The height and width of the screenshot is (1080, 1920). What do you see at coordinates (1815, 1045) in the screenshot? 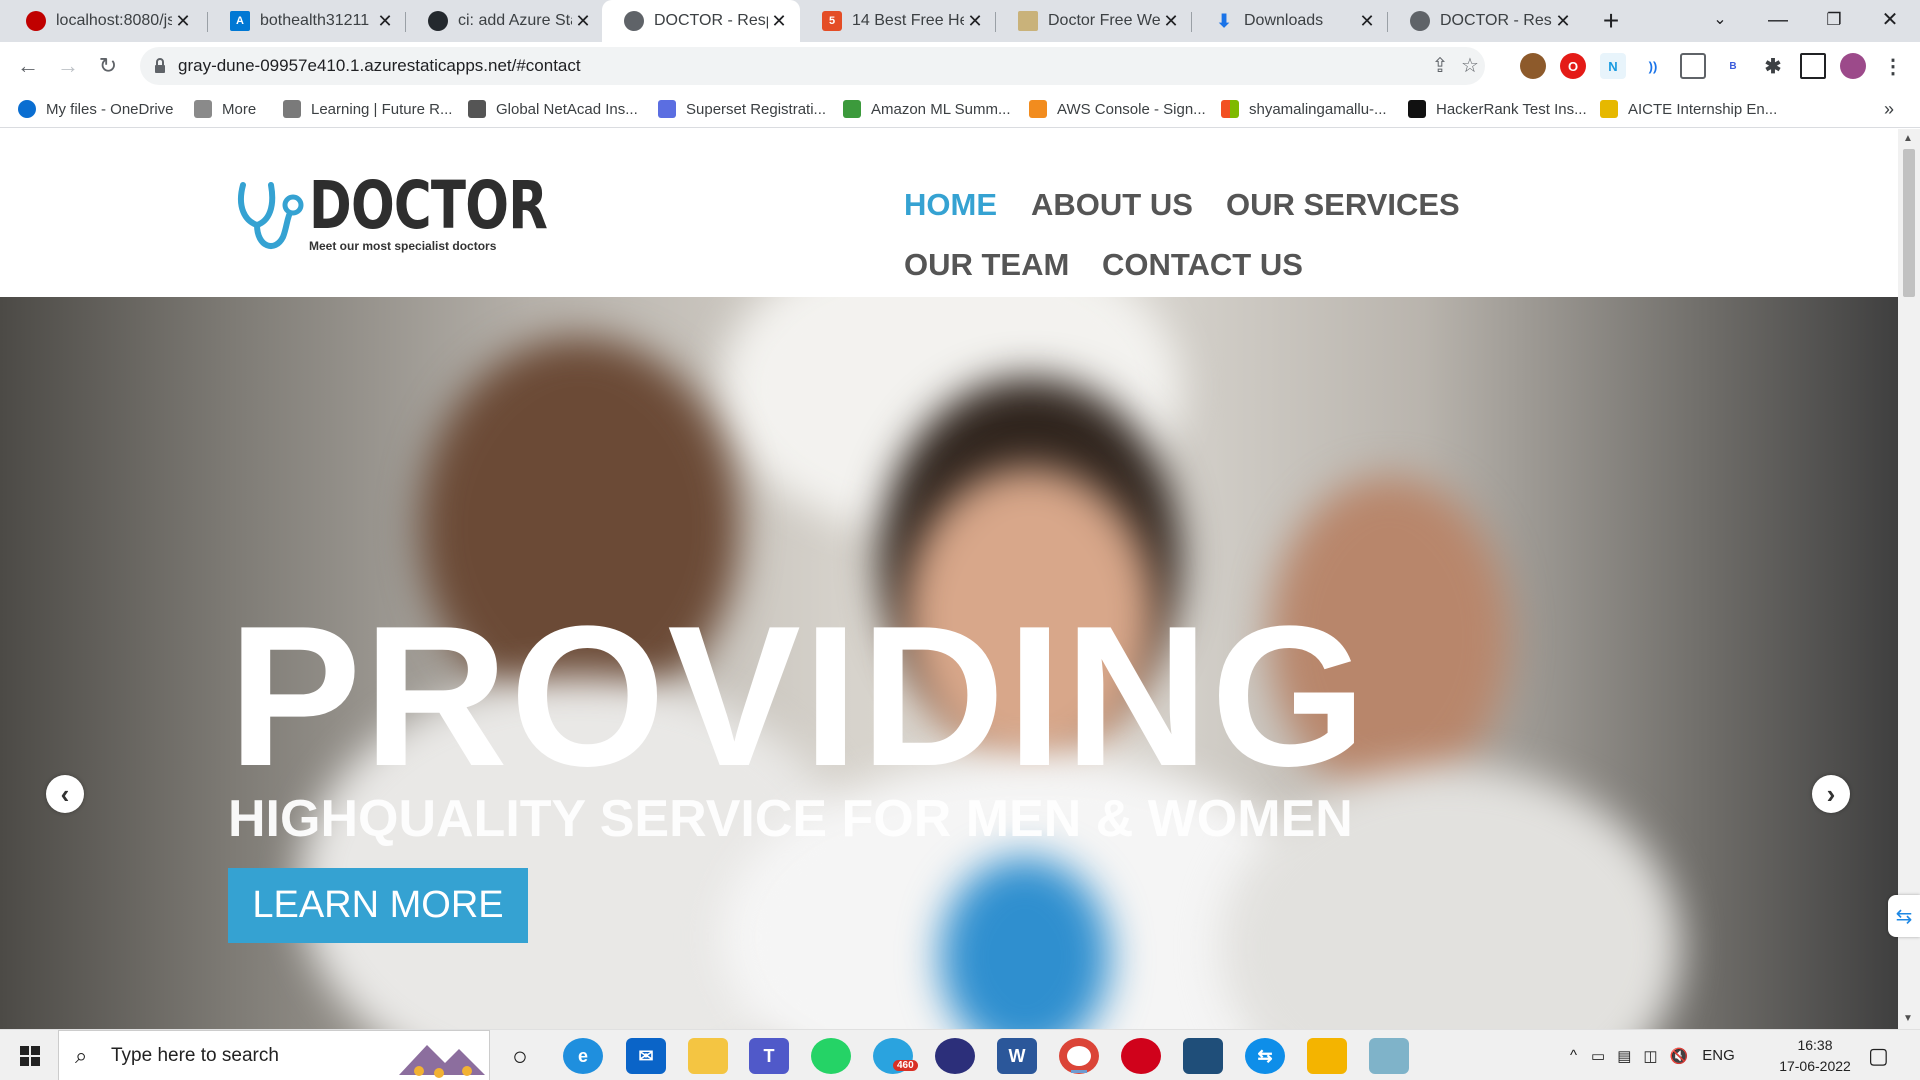
I see `clock-time: 16:38` at bounding box center [1815, 1045].